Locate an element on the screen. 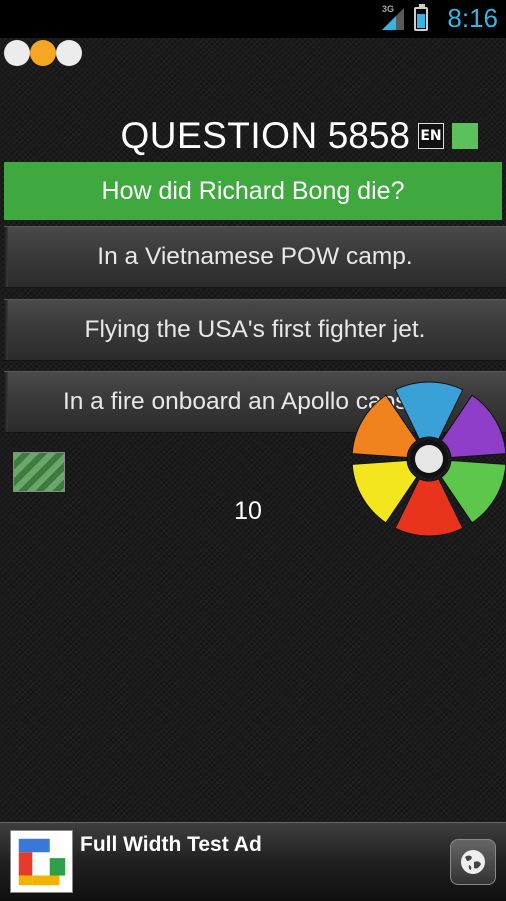  category-indicator is located at coordinates (39, 472).